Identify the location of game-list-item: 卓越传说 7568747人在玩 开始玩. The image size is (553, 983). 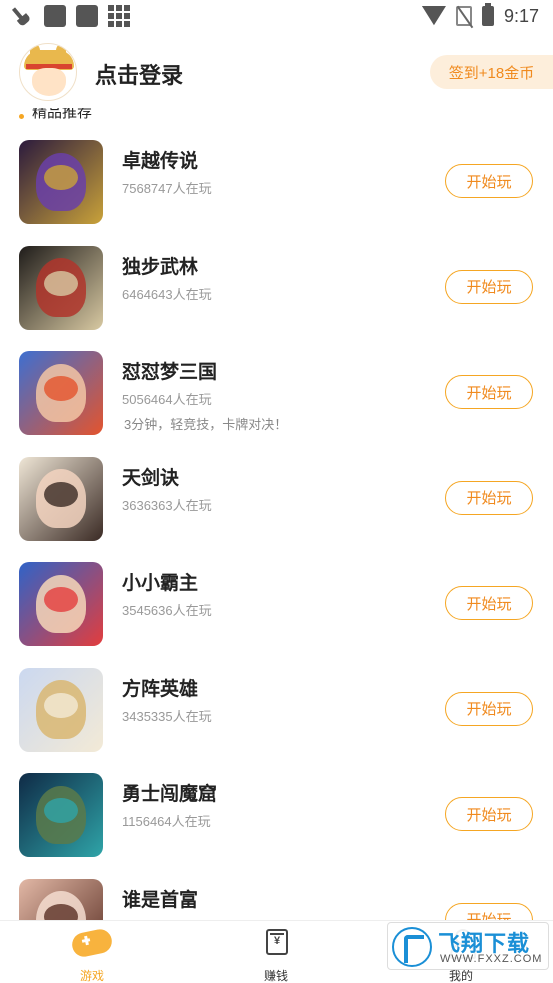
(276, 172).